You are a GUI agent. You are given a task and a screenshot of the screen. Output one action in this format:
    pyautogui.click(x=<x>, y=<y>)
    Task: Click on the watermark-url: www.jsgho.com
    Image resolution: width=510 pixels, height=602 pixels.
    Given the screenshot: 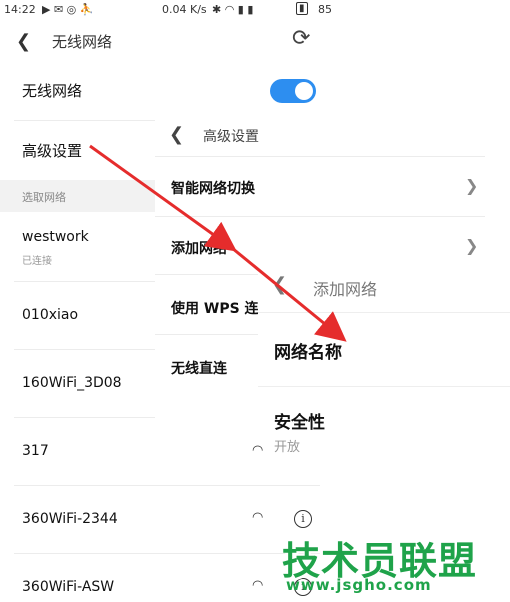 What is the action you would take?
    pyautogui.click(x=359, y=585)
    